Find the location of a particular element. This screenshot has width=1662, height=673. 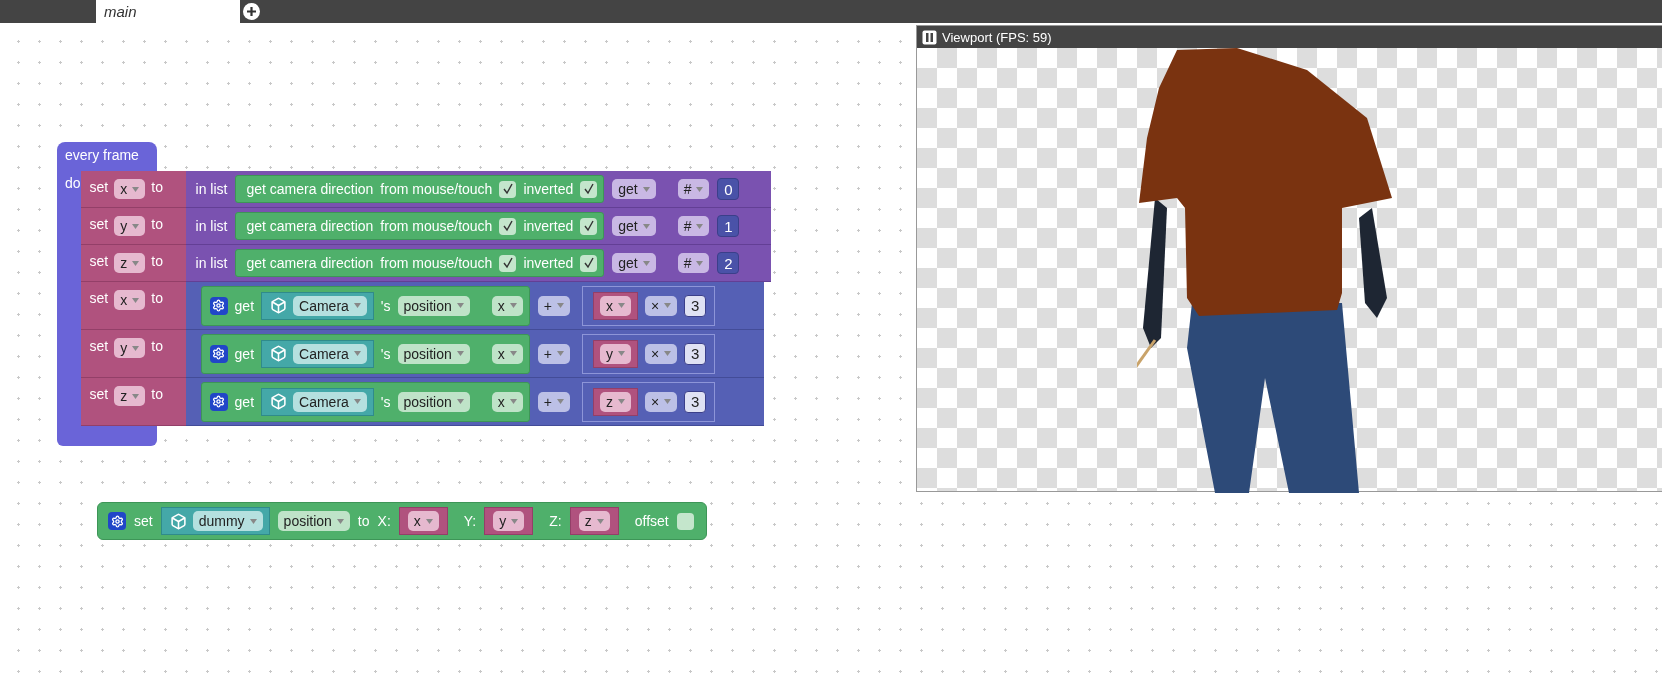

plus-icon is located at coordinates (251, 11).